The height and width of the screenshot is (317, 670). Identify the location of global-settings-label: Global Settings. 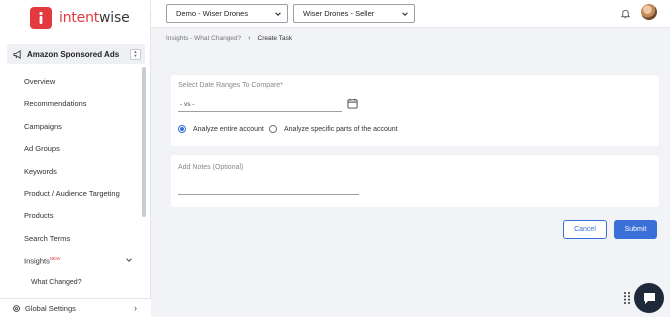
(50, 308).